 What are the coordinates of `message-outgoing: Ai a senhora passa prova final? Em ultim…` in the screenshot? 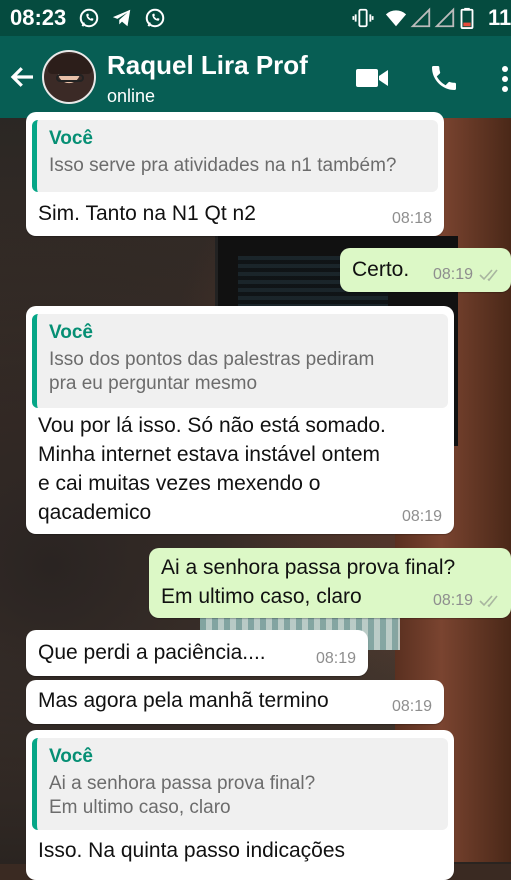 It's located at (330, 583).